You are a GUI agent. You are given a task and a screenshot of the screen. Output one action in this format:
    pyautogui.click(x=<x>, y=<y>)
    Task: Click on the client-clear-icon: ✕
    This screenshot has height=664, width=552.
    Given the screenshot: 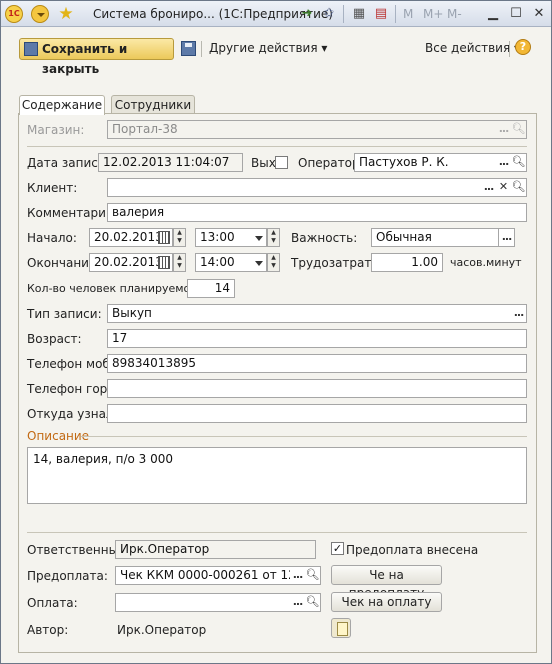 What is the action you would take?
    pyautogui.click(x=503, y=187)
    